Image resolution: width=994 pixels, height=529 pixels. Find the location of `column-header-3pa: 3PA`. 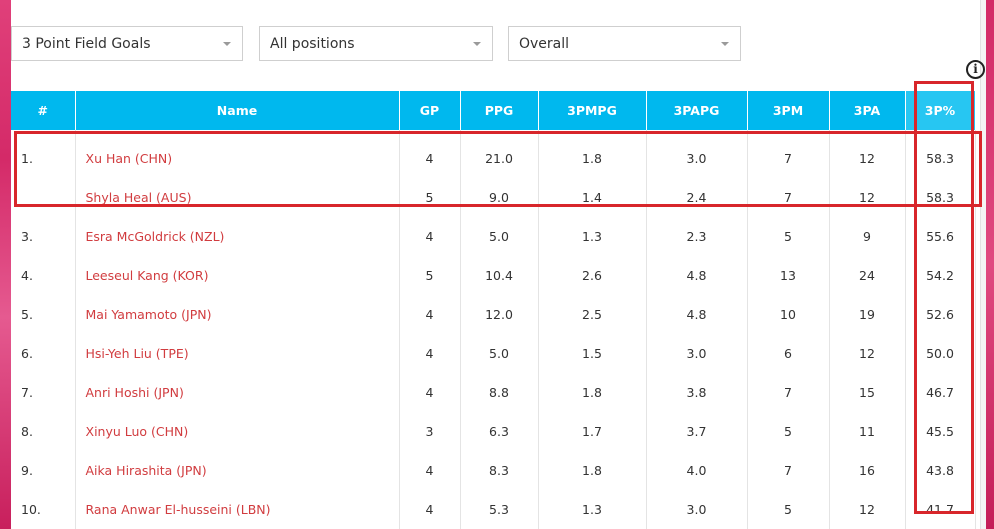

column-header-3pa: 3PA is located at coordinates (867, 110).